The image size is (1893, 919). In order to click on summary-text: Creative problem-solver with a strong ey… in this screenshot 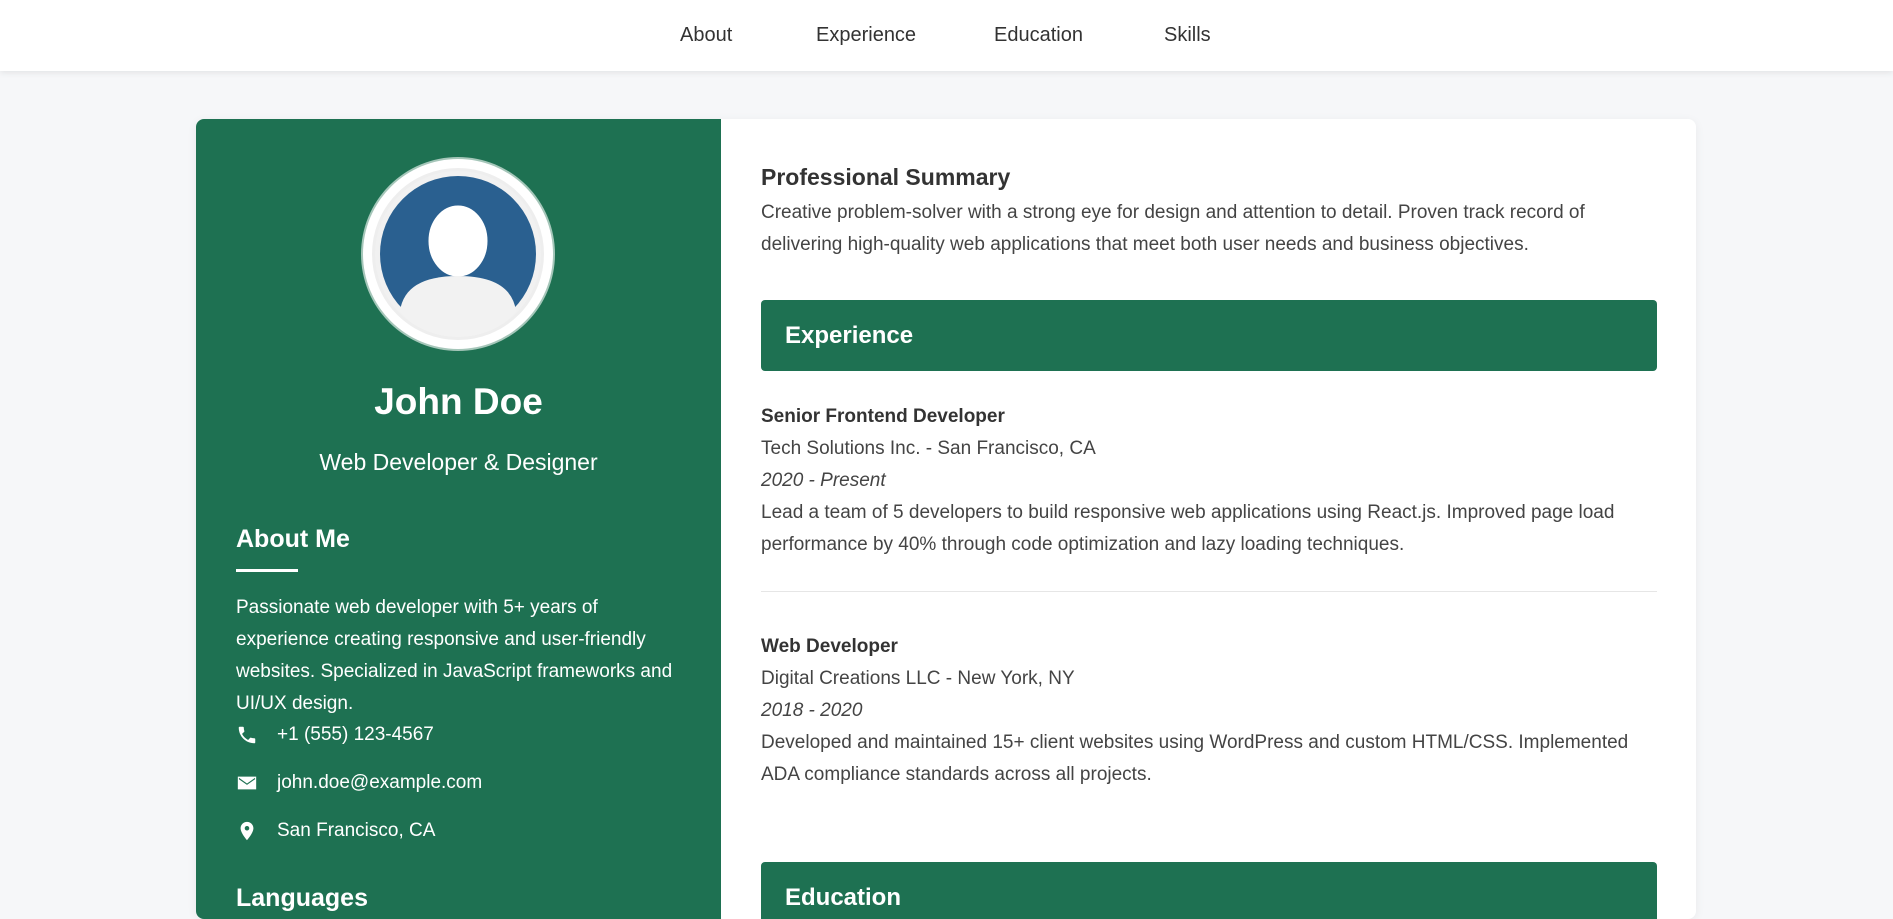, I will do `click(1173, 228)`.